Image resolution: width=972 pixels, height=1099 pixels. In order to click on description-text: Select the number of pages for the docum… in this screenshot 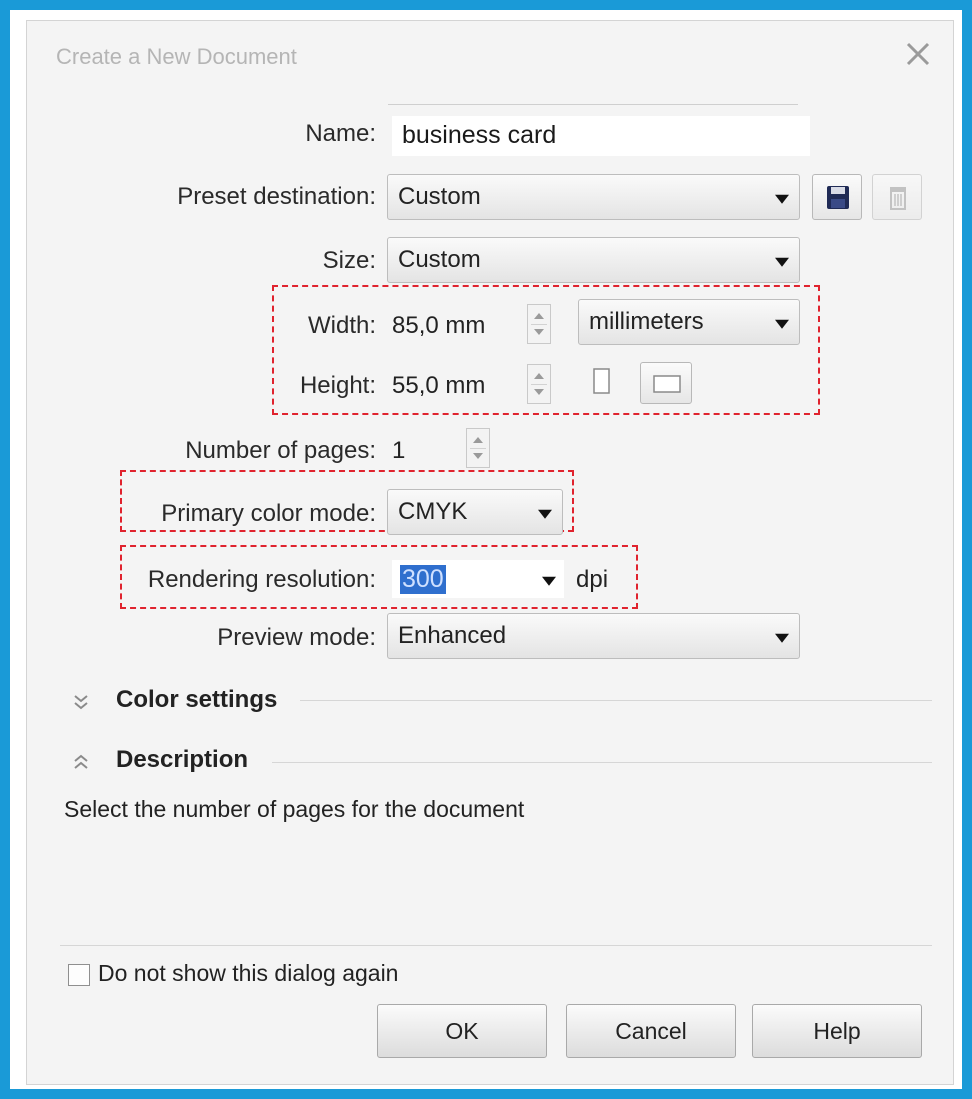, I will do `click(294, 809)`.